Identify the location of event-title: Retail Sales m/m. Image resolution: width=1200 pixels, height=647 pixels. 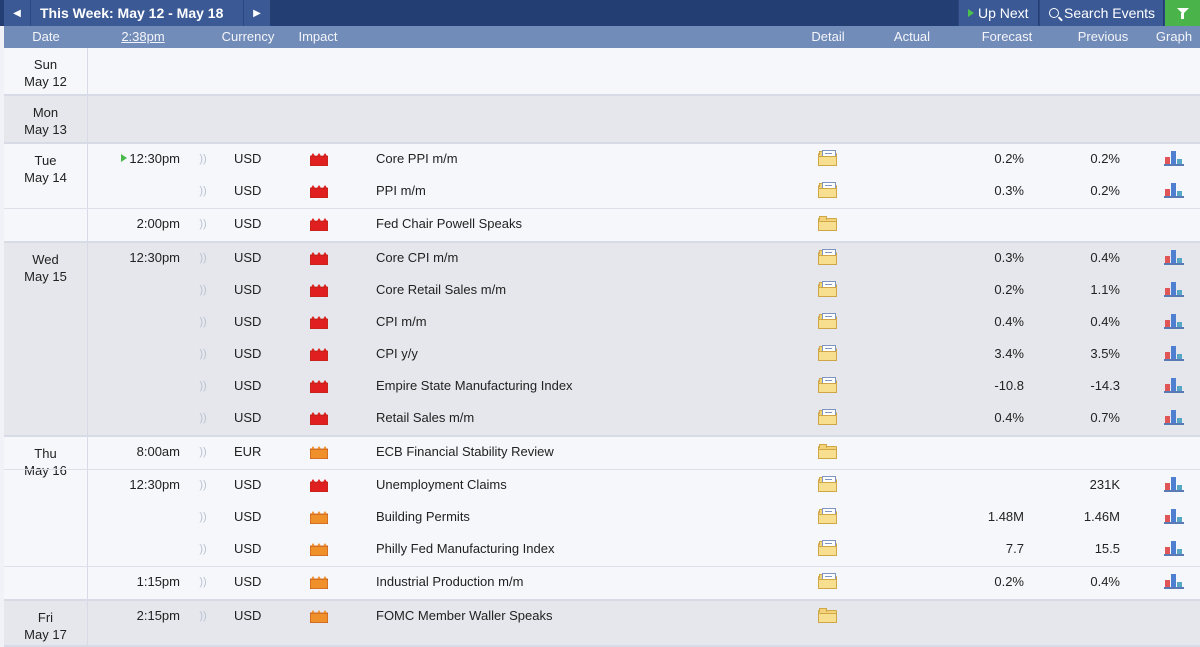
(425, 418).